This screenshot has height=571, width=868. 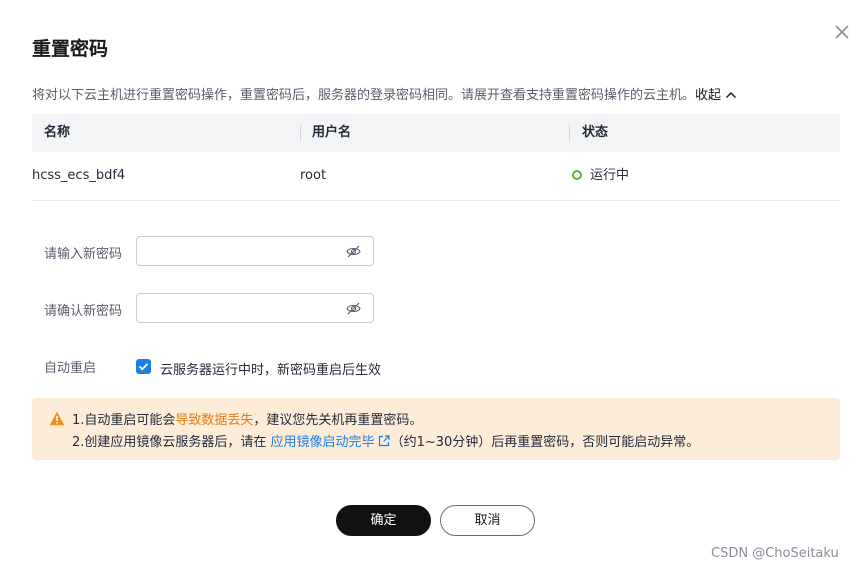 What do you see at coordinates (545, 442) in the screenshot?
I see `alert-line-2-suffix: （约1~30分钟）后再重置密码，否则可能启动异常。` at bounding box center [545, 442].